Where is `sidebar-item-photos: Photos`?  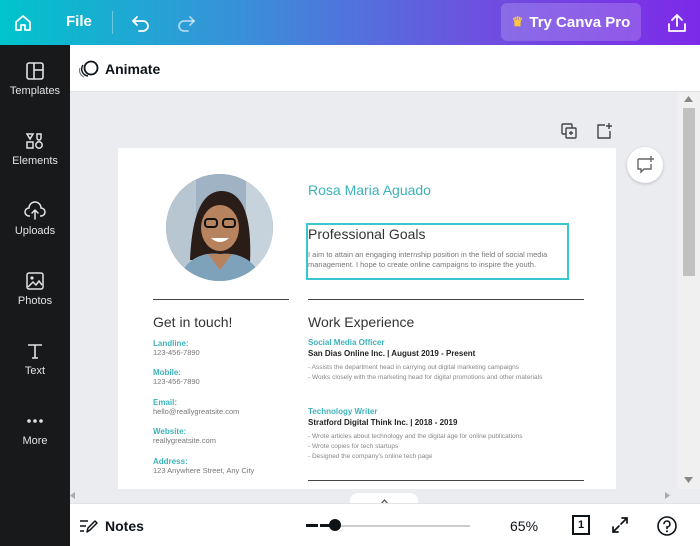 sidebar-item-photos: Photos is located at coordinates (35, 301).